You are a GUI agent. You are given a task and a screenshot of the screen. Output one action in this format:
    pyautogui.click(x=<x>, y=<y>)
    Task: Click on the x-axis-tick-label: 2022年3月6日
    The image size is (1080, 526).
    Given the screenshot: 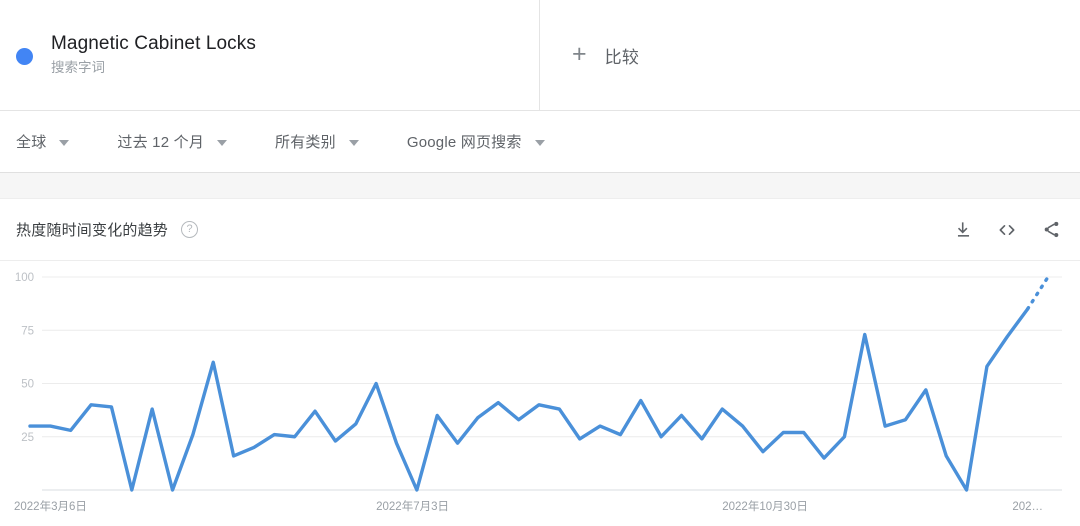 What is the action you would take?
    pyautogui.click(x=50, y=506)
    